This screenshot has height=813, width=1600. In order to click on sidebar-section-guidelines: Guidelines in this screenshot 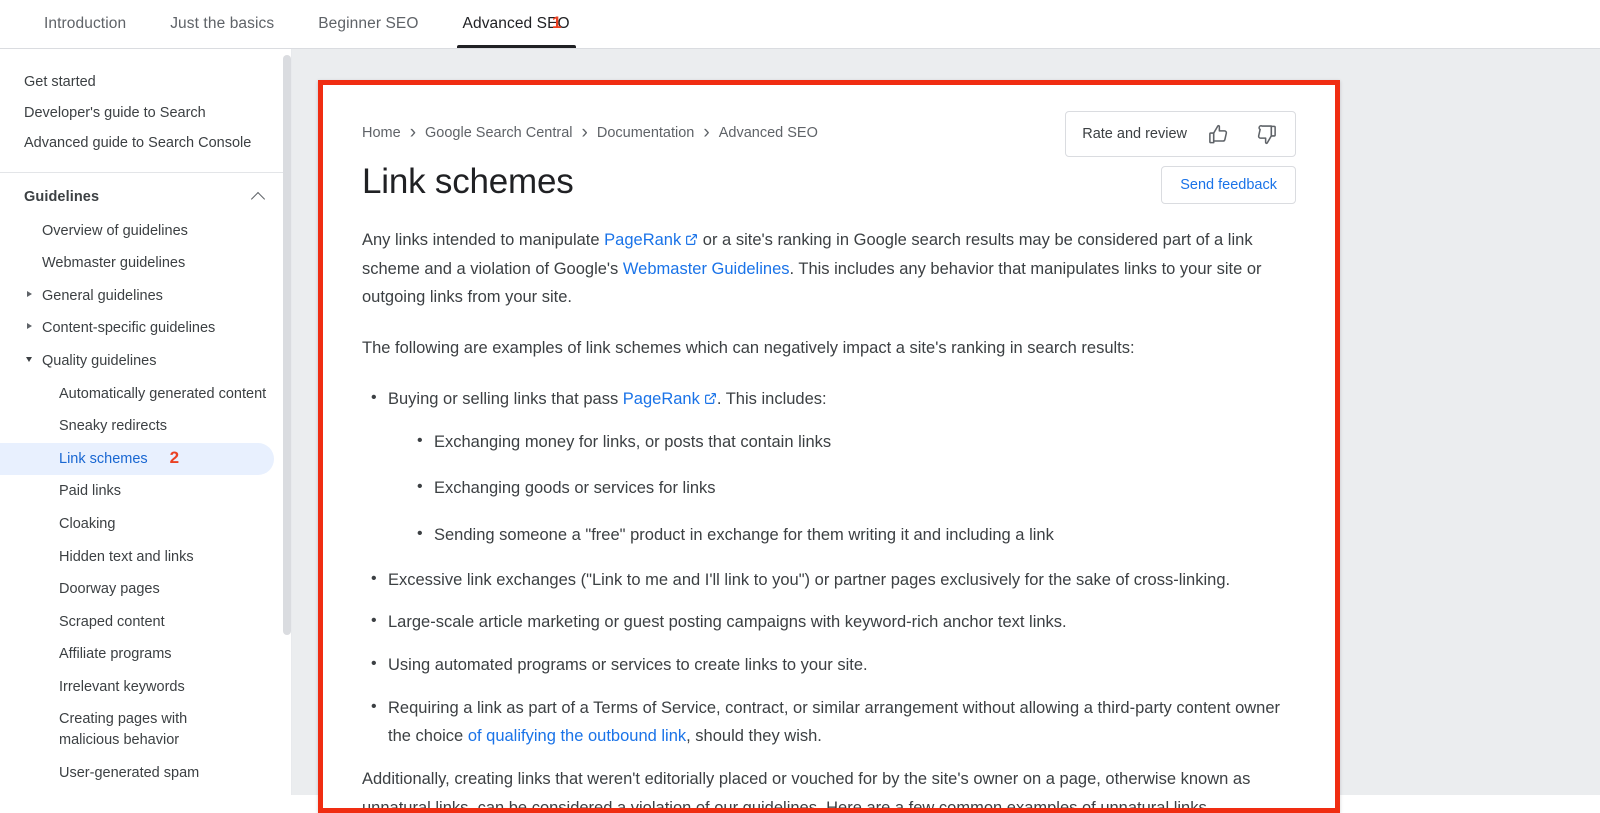, I will do `click(146, 194)`.